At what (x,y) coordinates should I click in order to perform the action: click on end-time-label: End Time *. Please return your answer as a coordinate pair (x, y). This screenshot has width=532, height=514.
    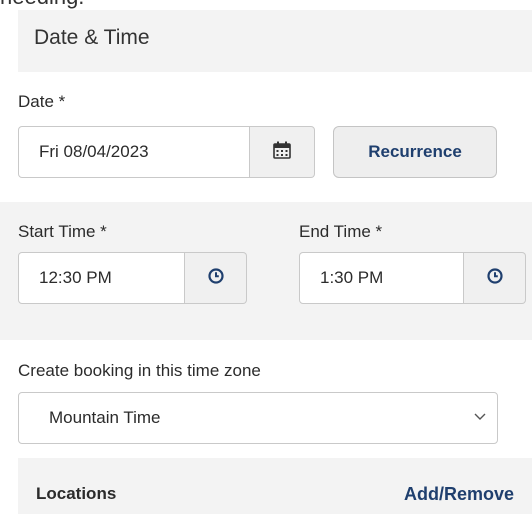
    Looking at the image, I should click on (341, 231).